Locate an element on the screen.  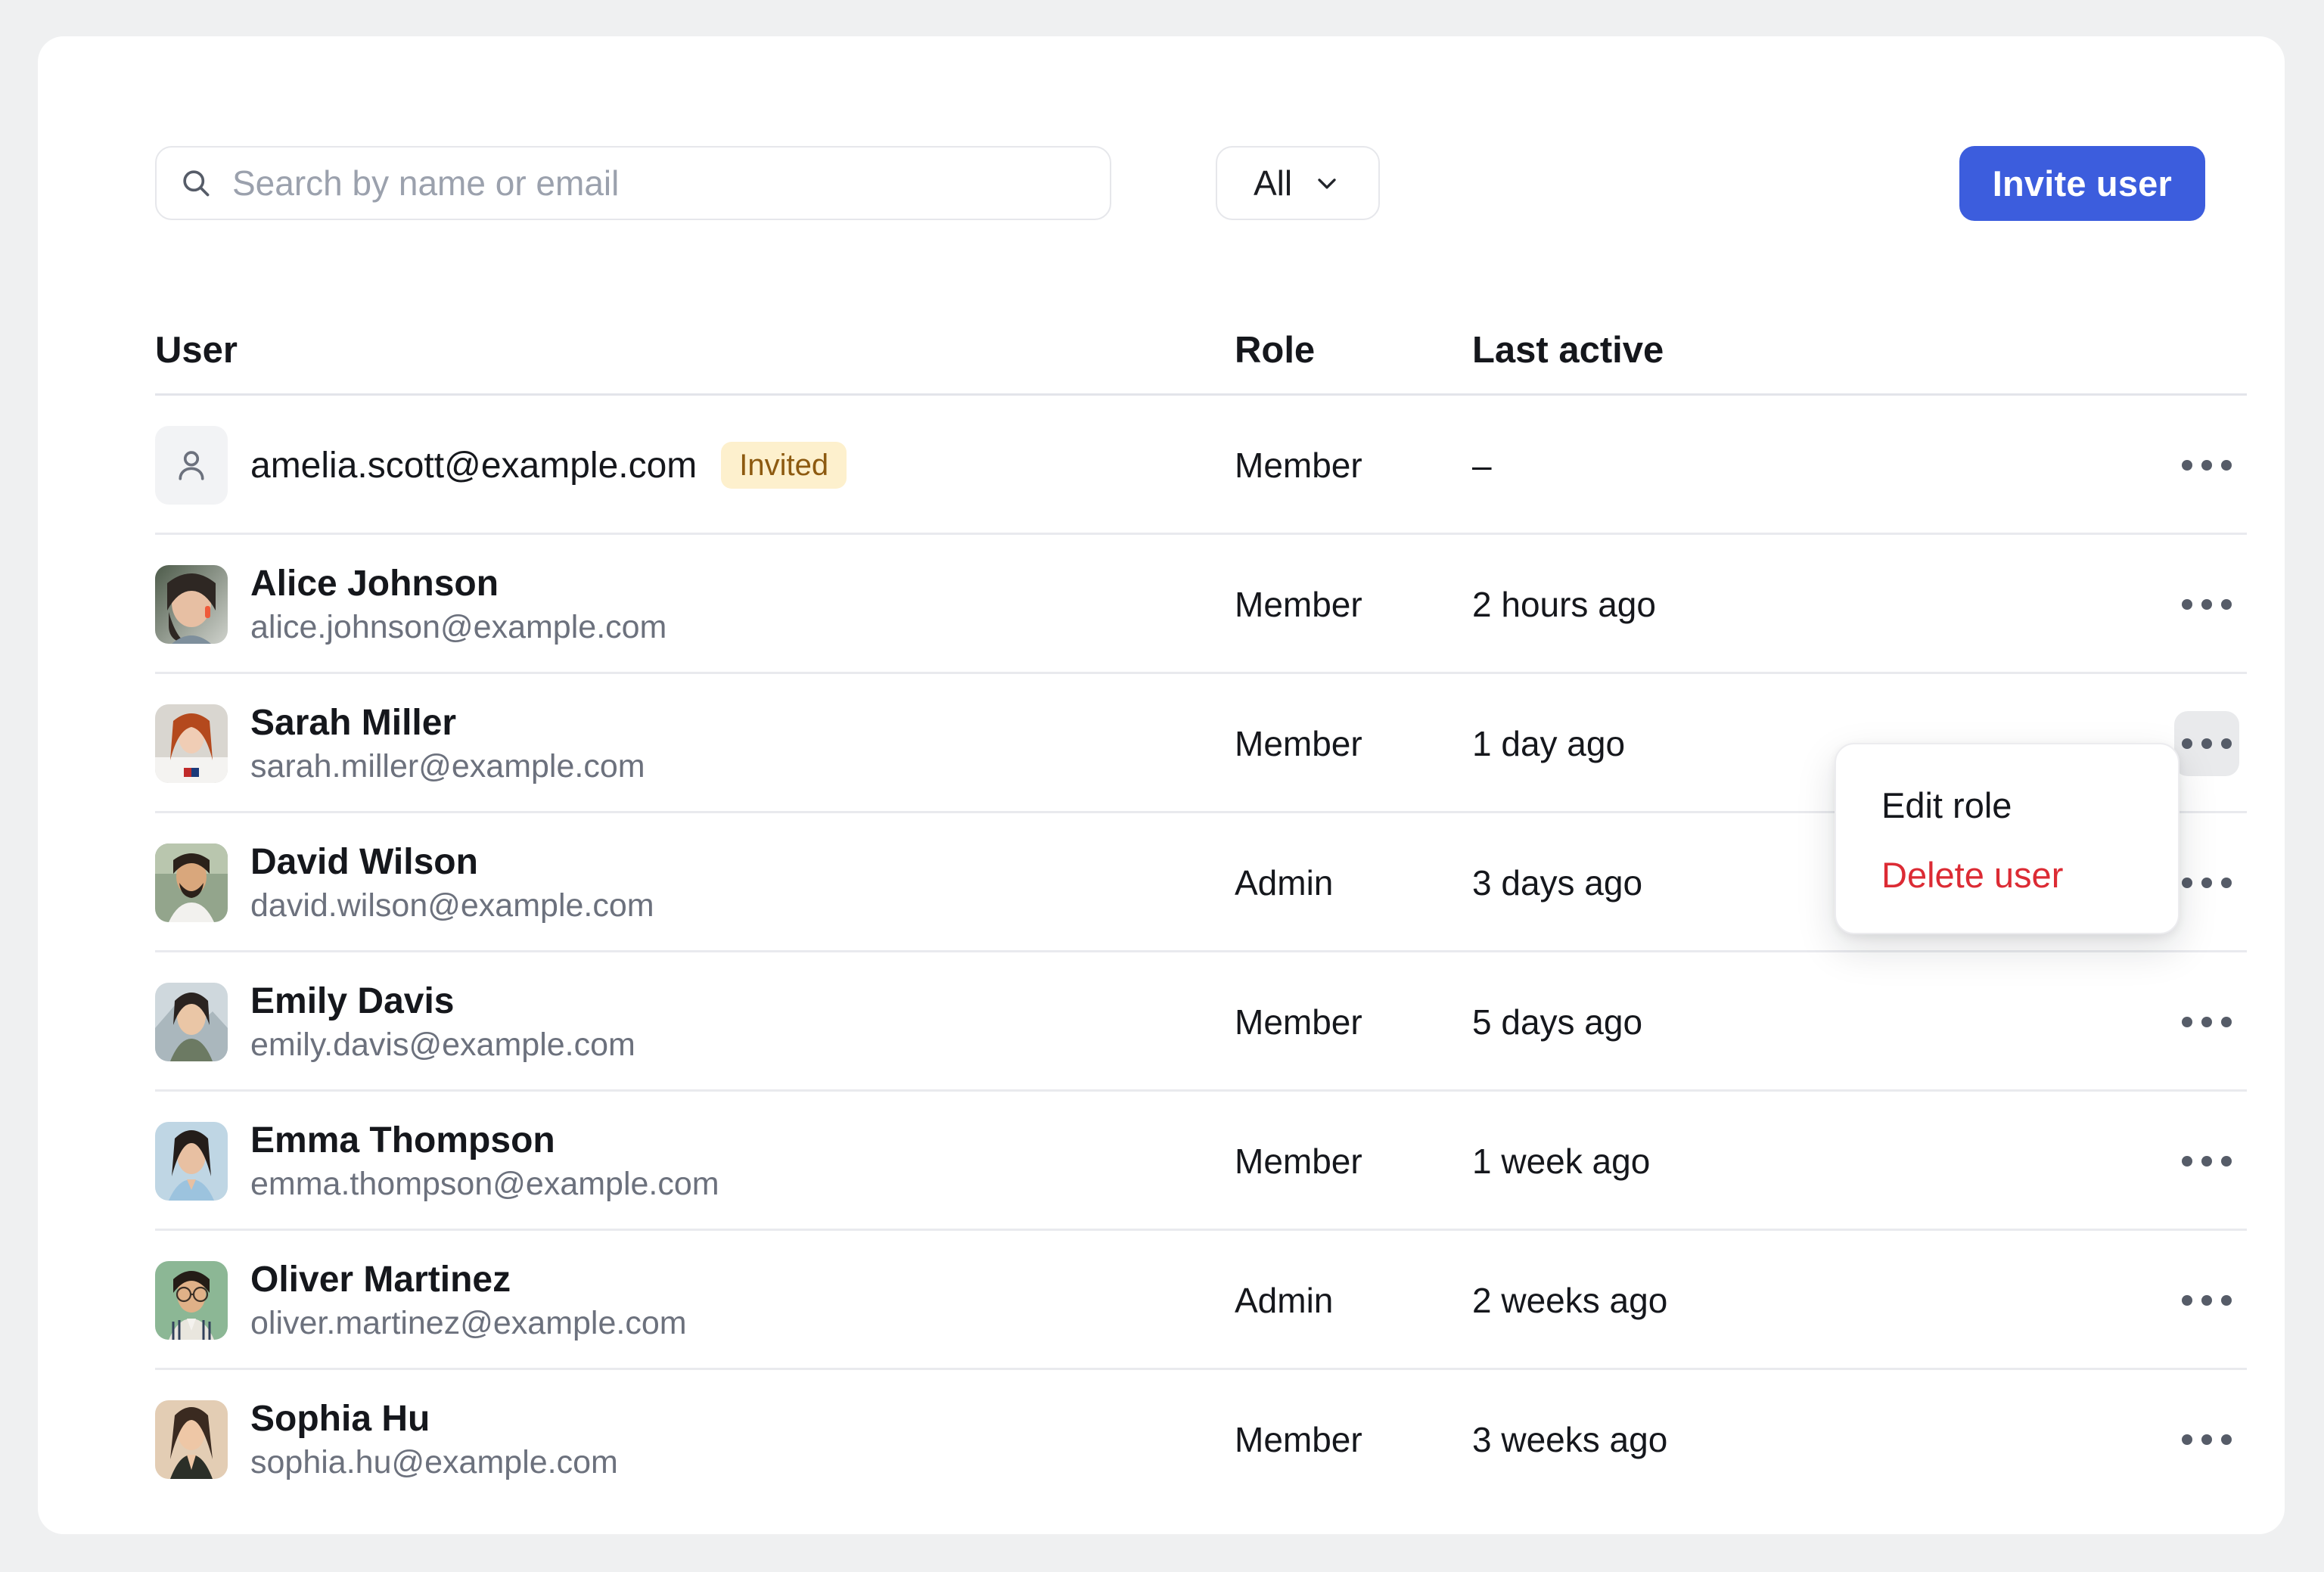
user-cell: amelia.scott@example.com Invited is located at coordinates (501, 466).